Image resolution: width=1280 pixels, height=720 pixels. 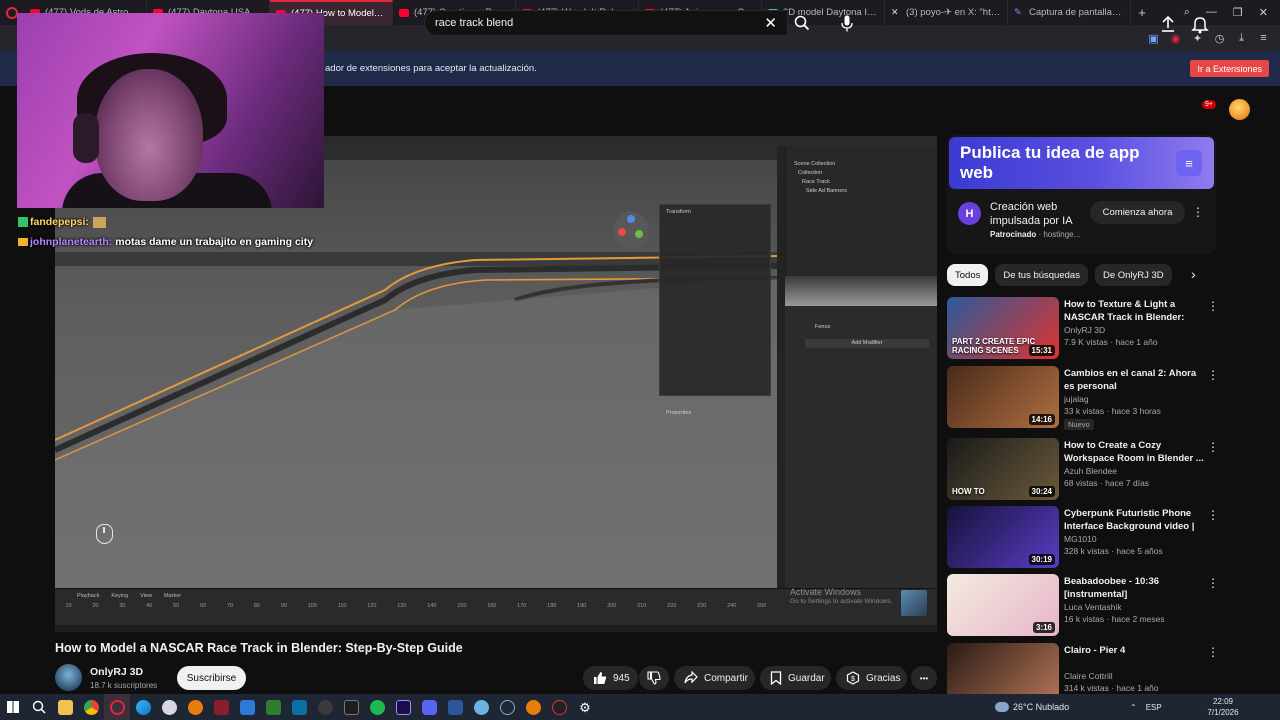 I want to click on save-button: Guardar, so click(x=795, y=678).